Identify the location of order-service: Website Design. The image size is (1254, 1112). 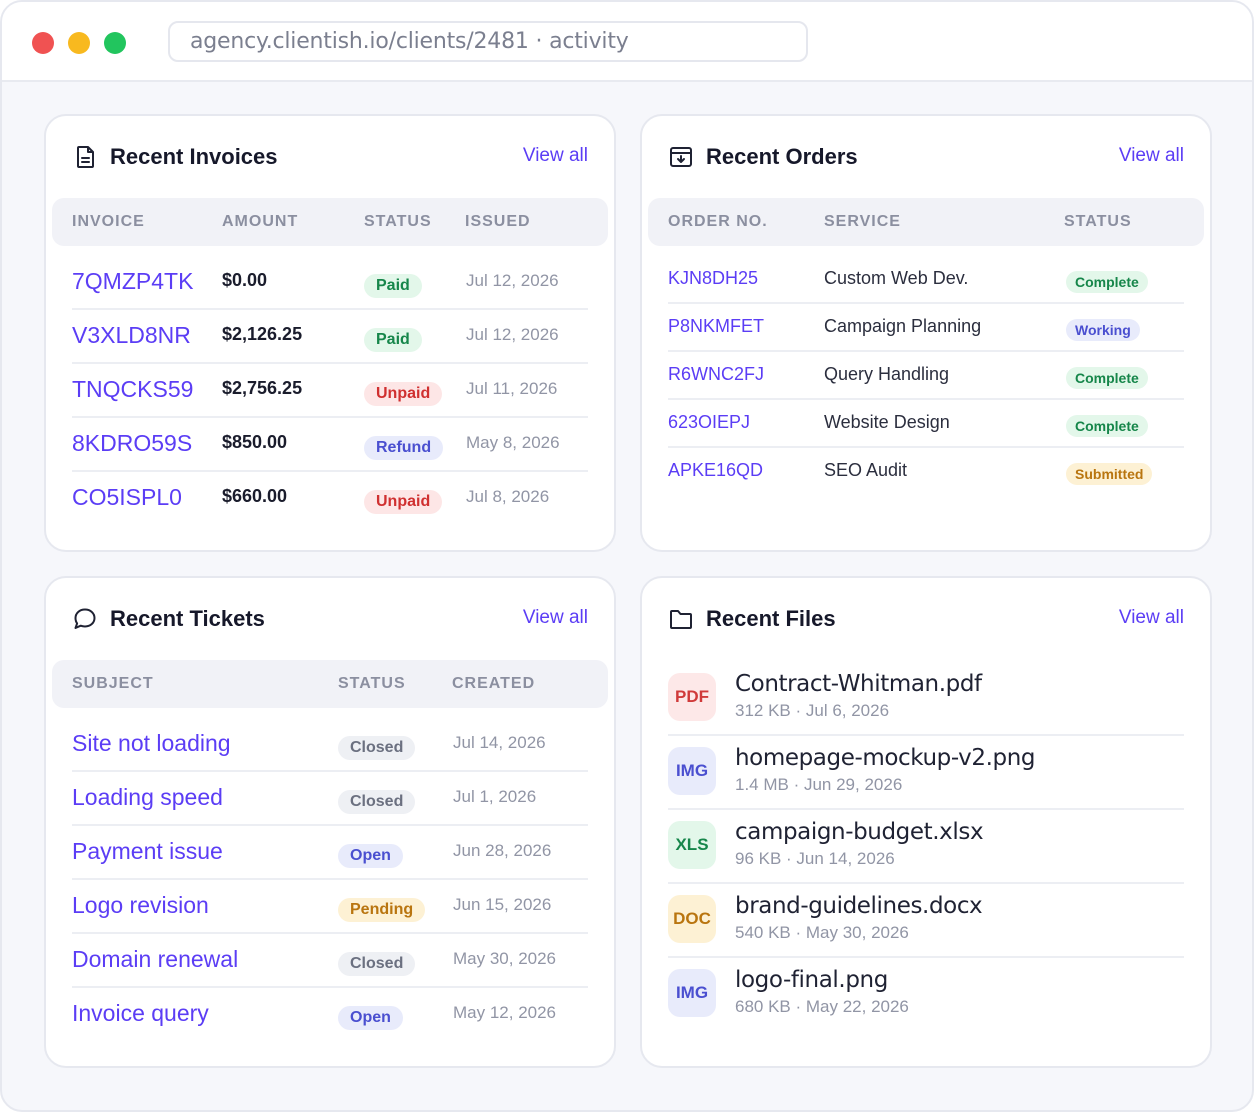
(887, 422).